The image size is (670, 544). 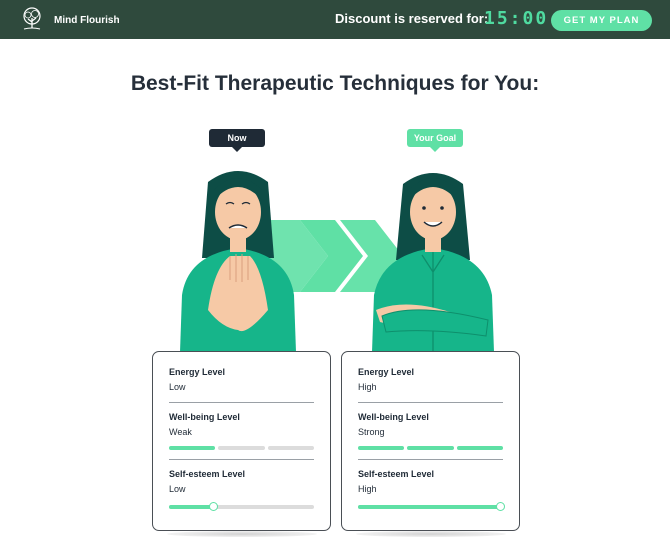 What do you see at coordinates (237, 140) in the screenshot?
I see `now-tag: Now` at bounding box center [237, 140].